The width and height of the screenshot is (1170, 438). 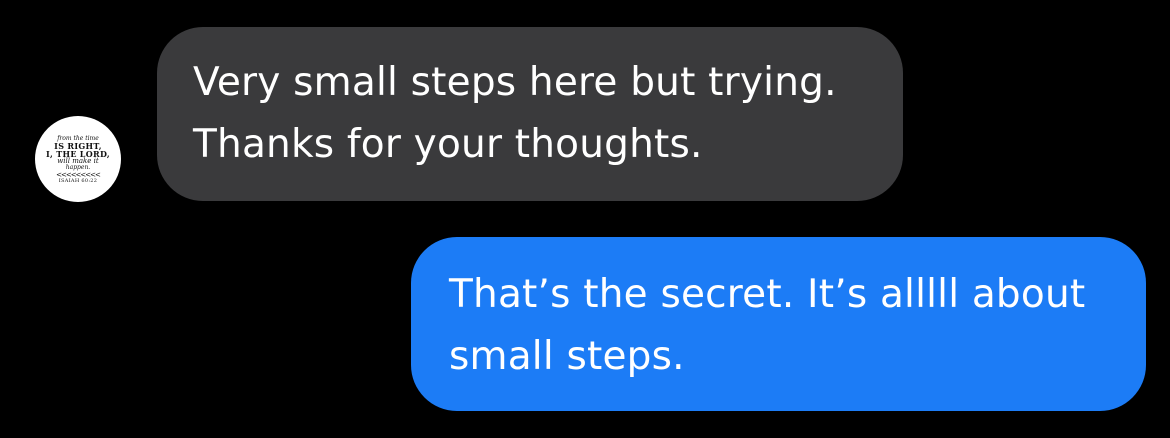 What do you see at coordinates (448, 144) in the screenshot?
I see `message-text-line: Thanks for your thoughts.` at bounding box center [448, 144].